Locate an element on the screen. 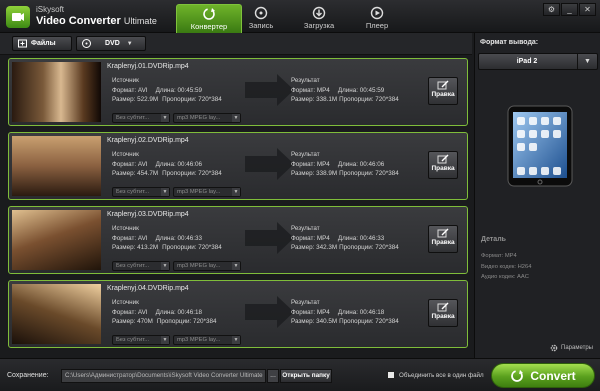  minimize-button: _ is located at coordinates (569, 9).